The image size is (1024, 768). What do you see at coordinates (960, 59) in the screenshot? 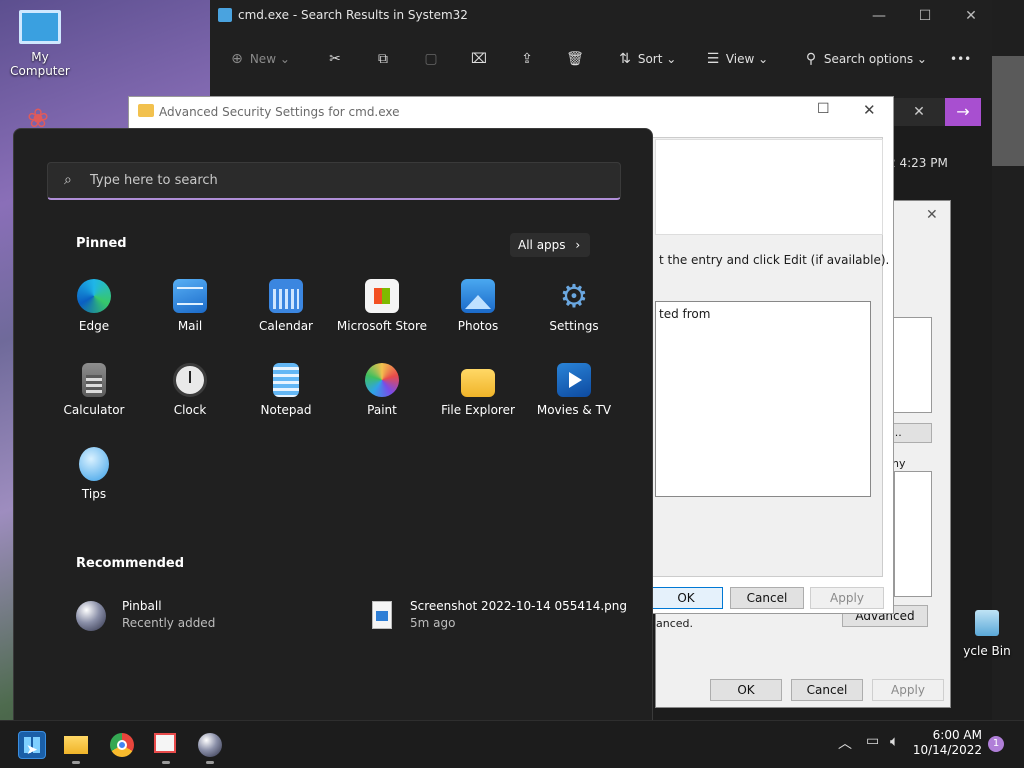
I see `more-options-button: •••` at bounding box center [960, 59].